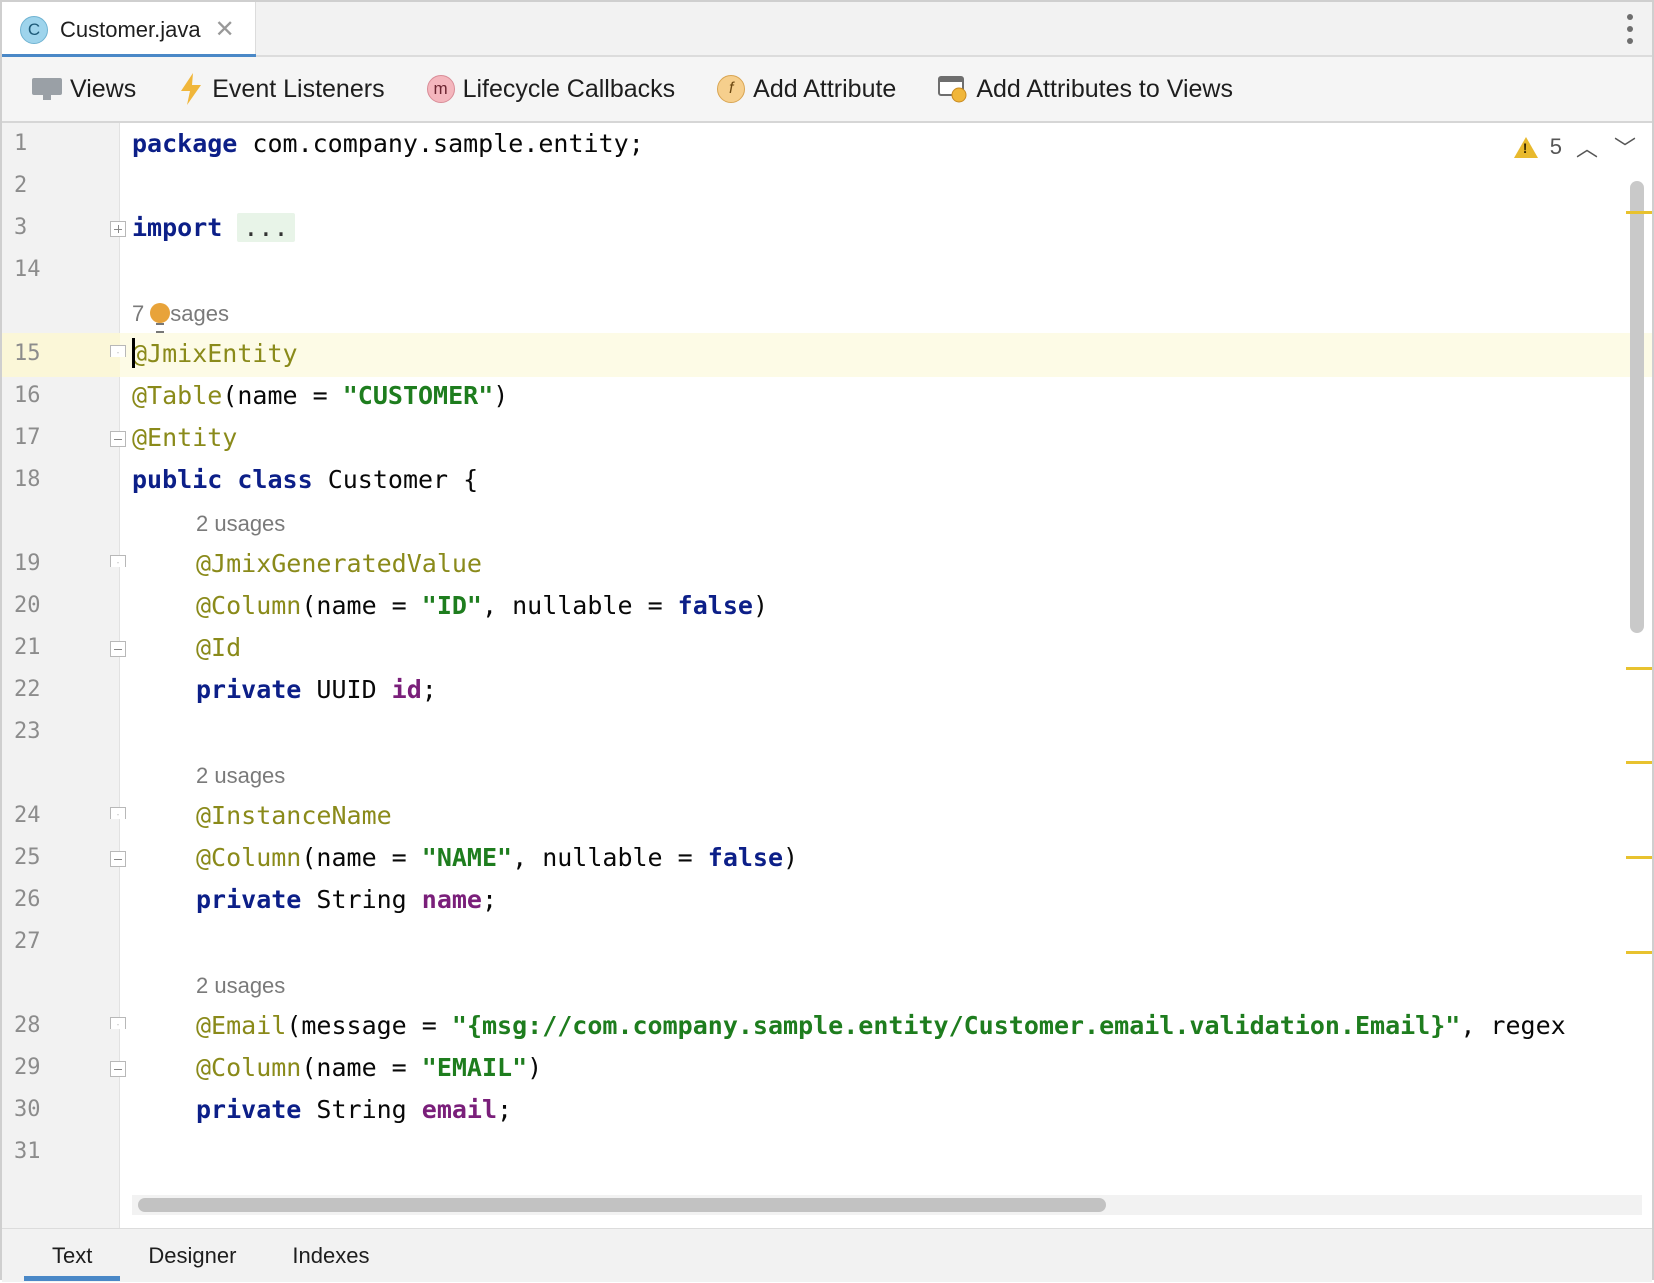 This screenshot has height=1283, width=1654. What do you see at coordinates (1104, 88) in the screenshot?
I see `add-attributes-to-views-label: Add Attributes to Views` at bounding box center [1104, 88].